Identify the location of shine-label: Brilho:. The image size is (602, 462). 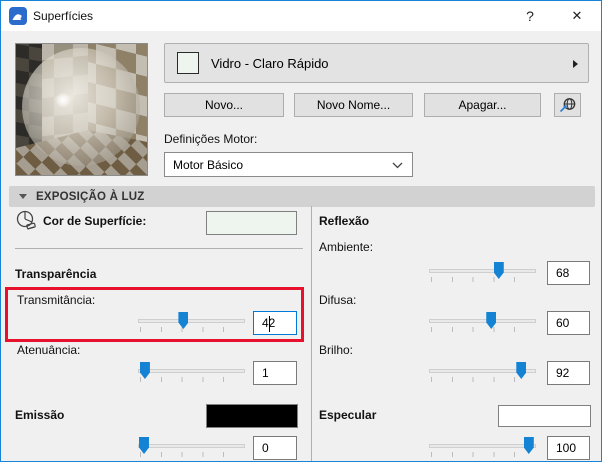
(336, 350).